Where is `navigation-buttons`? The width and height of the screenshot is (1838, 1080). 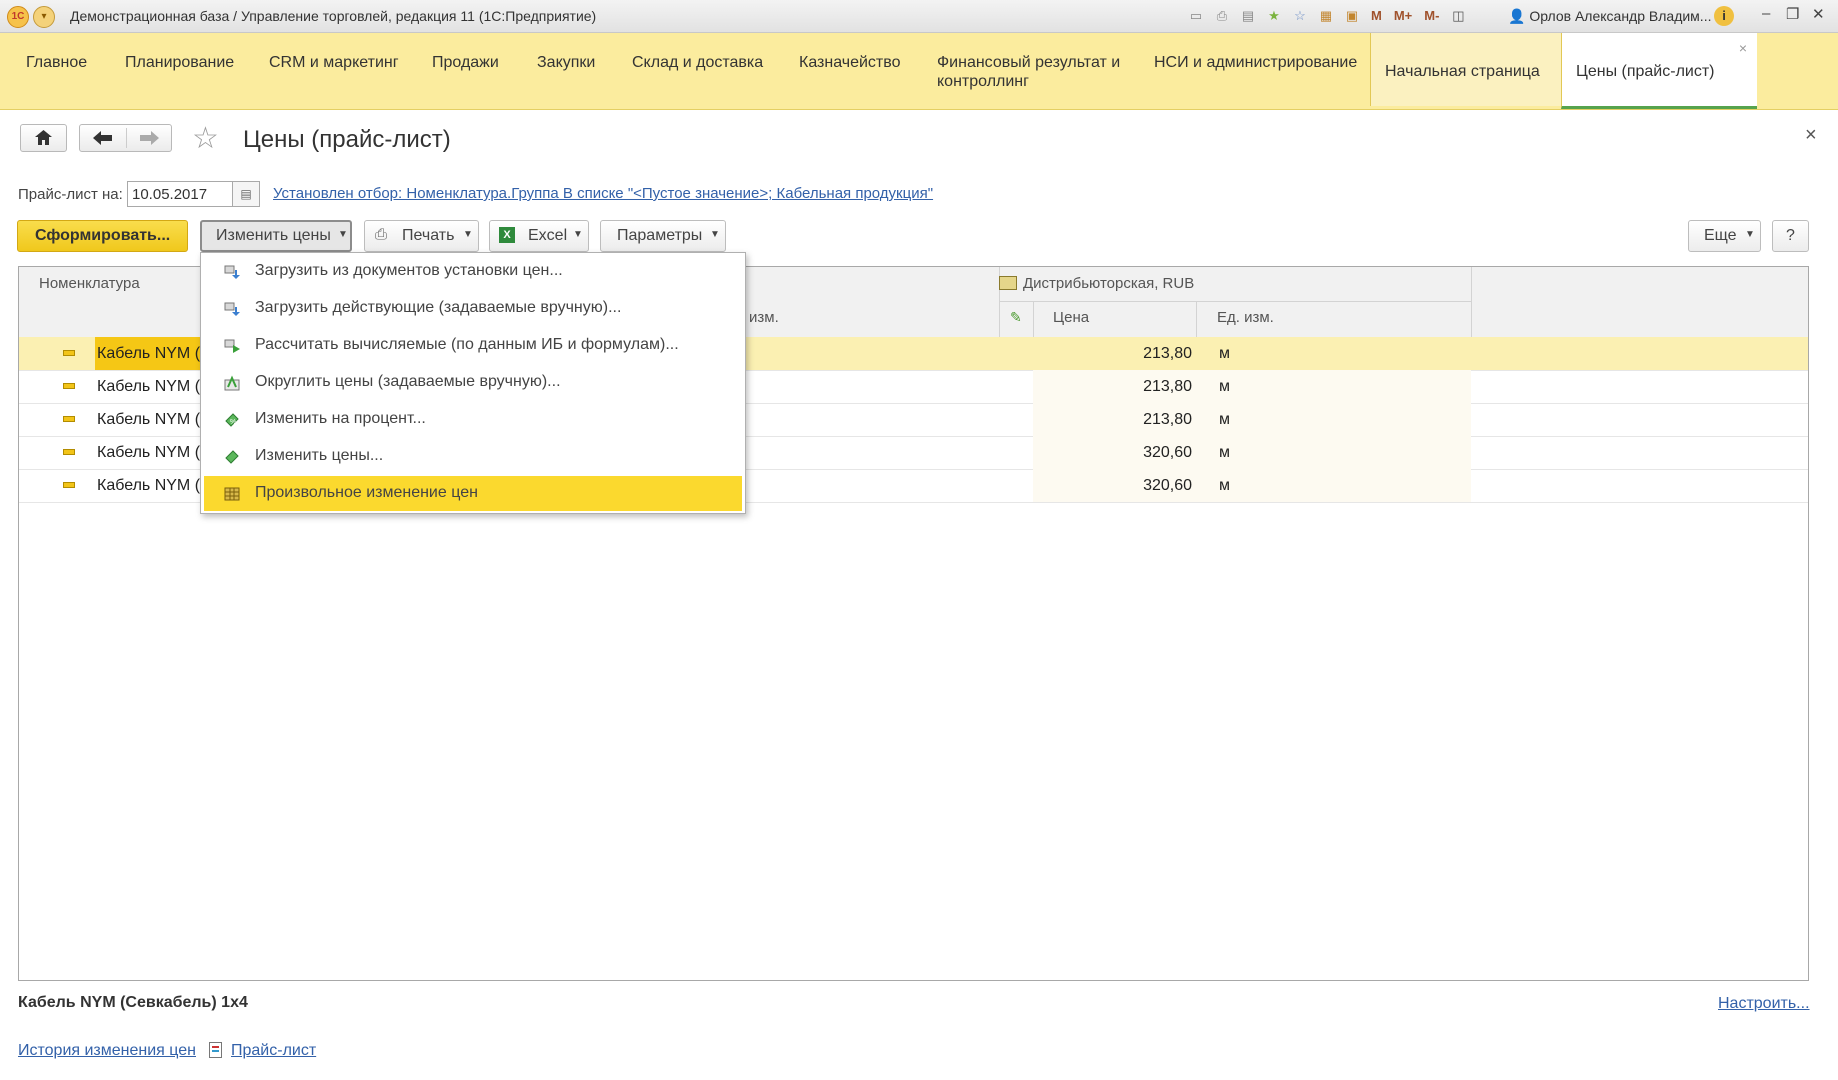 navigation-buttons is located at coordinates (125, 138).